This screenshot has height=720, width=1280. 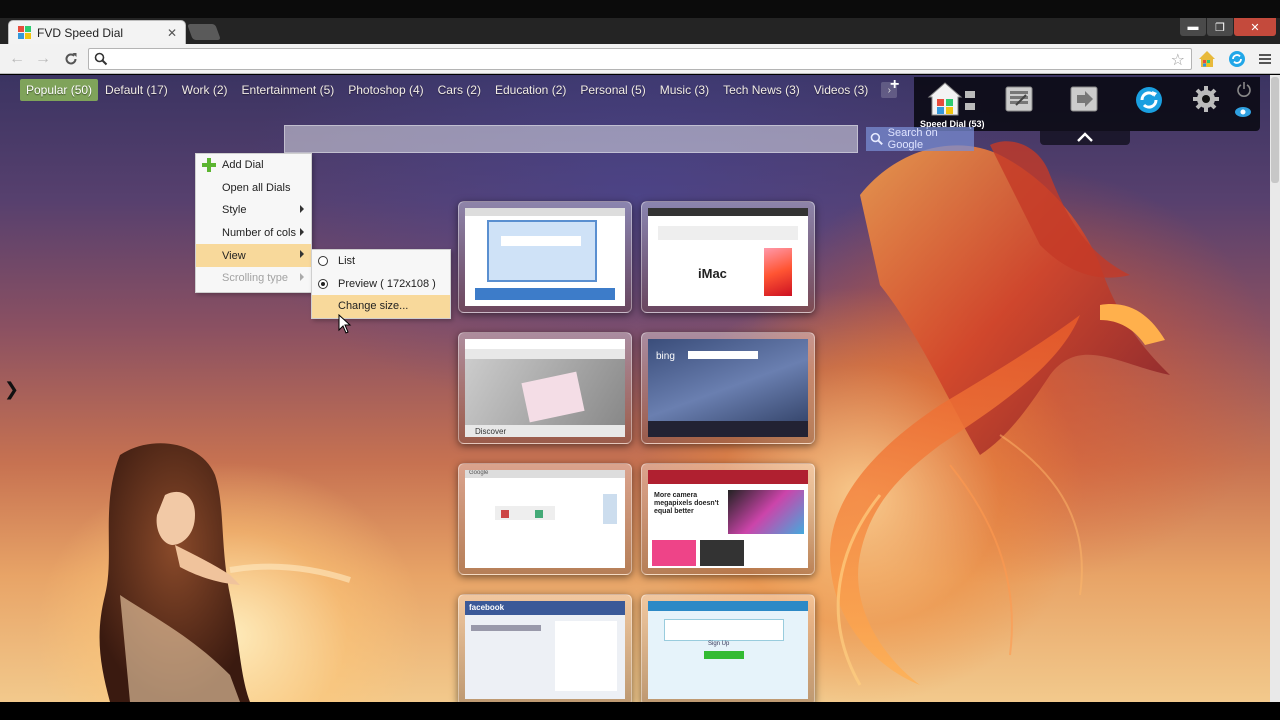 What do you see at coordinates (894, 85) in the screenshot?
I see `add-group-icon: +` at bounding box center [894, 85].